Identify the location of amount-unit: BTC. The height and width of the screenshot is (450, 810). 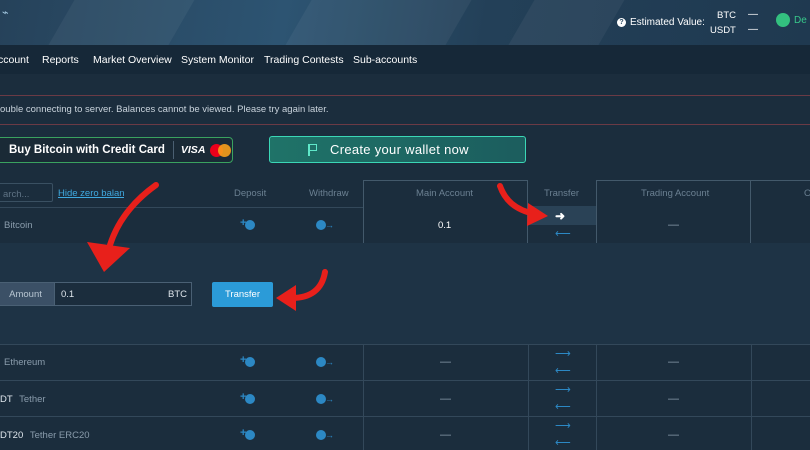
(177, 294).